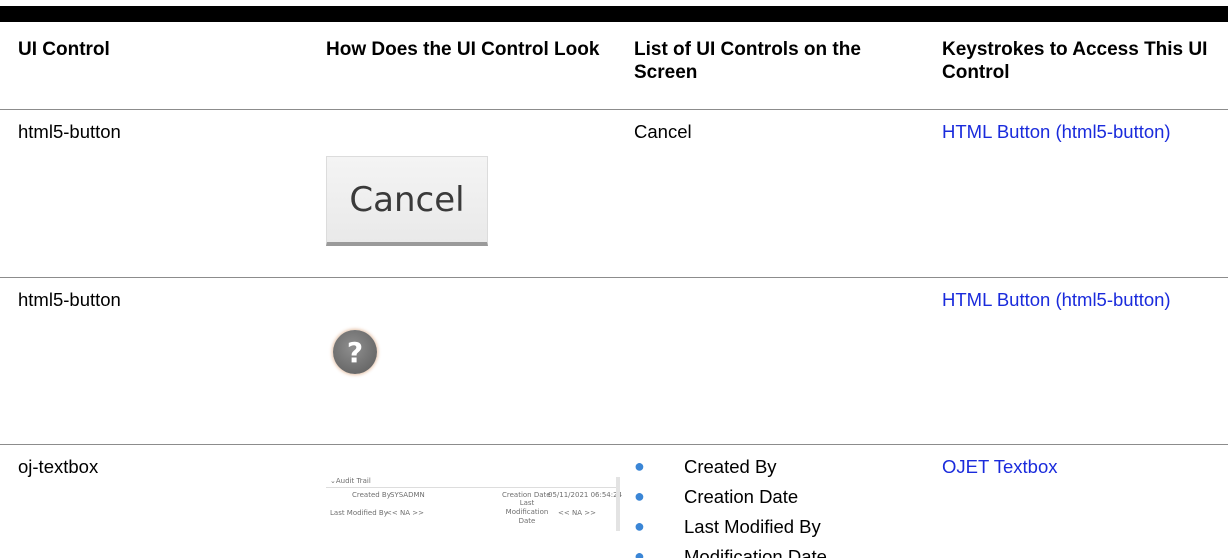  Describe the element at coordinates (1075, 61) in the screenshot. I see `header-keystrokes: Keystrokes to Access This UI Control` at that location.